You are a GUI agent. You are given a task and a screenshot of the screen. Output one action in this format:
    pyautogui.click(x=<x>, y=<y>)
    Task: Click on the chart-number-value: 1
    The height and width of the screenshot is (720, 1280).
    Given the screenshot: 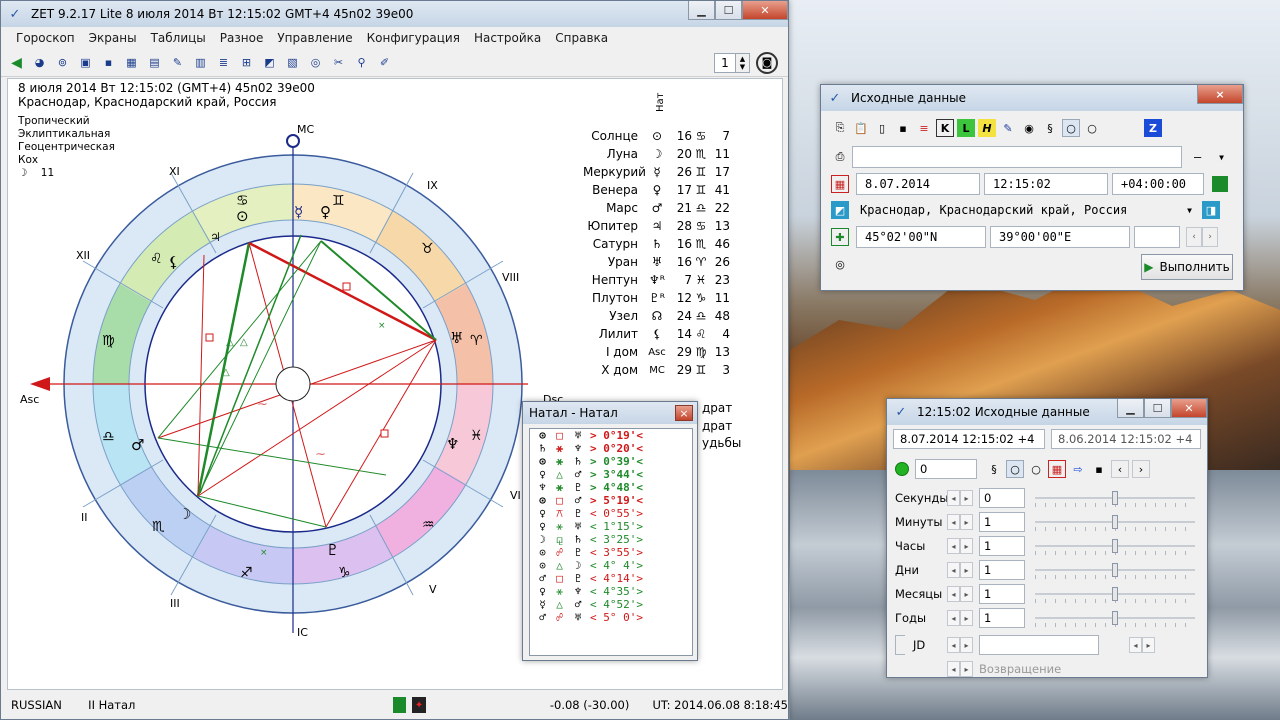 What is the action you would take?
    pyautogui.click(x=725, y=62)
    